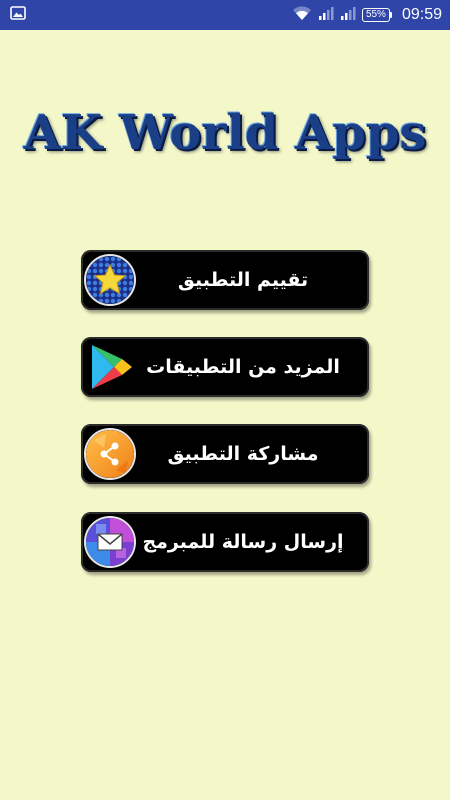 Image resolution: width=450 pixels, height=800 pixels. I want to click on image-notification-icon, so click(18, 15).